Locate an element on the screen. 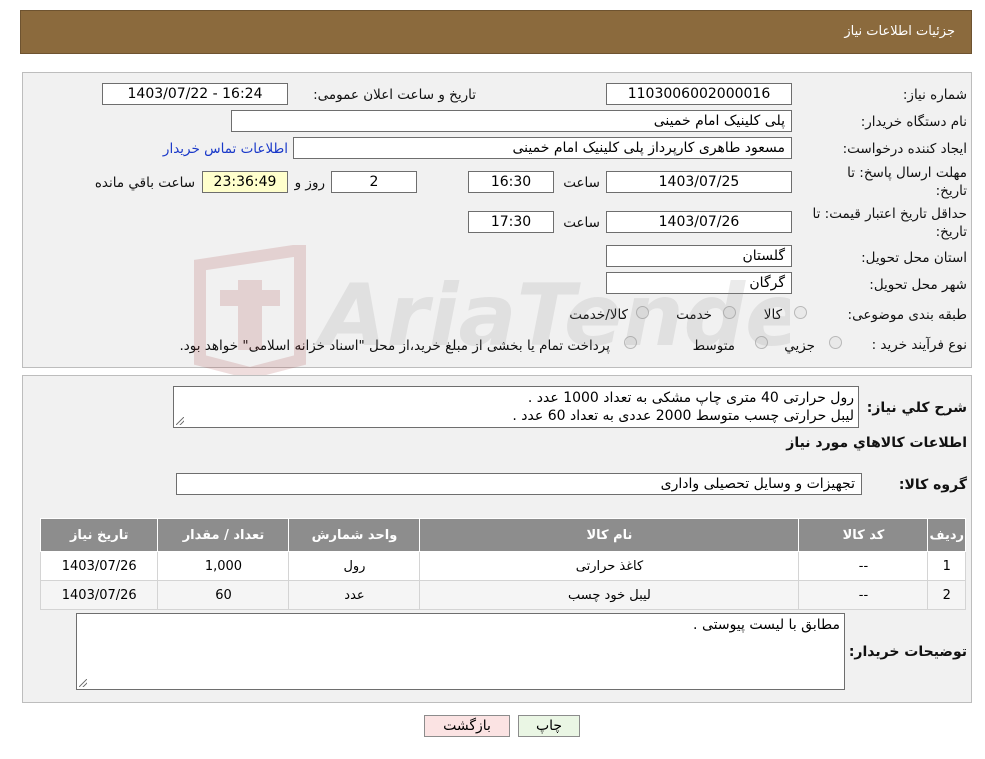 This screenshot has width=985, height=759. cell-qty: 1,000 is located at coordinates (223, 566).